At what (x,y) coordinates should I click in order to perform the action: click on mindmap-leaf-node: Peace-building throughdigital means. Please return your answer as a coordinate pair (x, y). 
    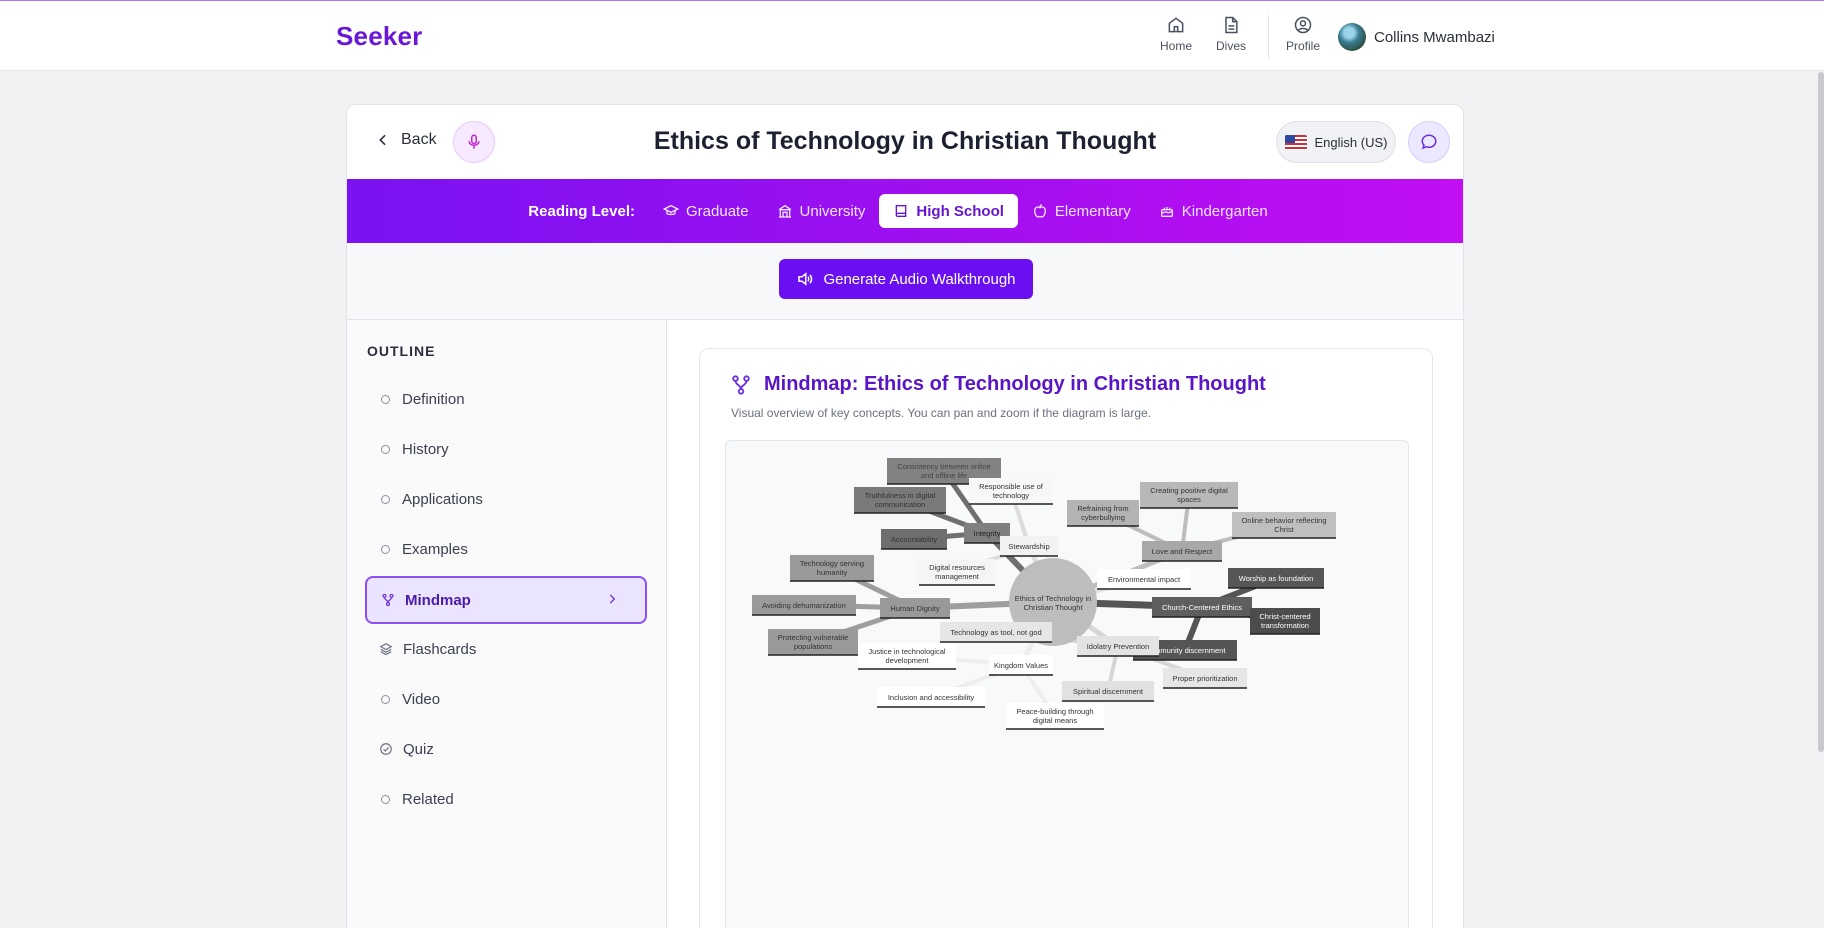
    Looking at the image, I should click on (1055, 716).